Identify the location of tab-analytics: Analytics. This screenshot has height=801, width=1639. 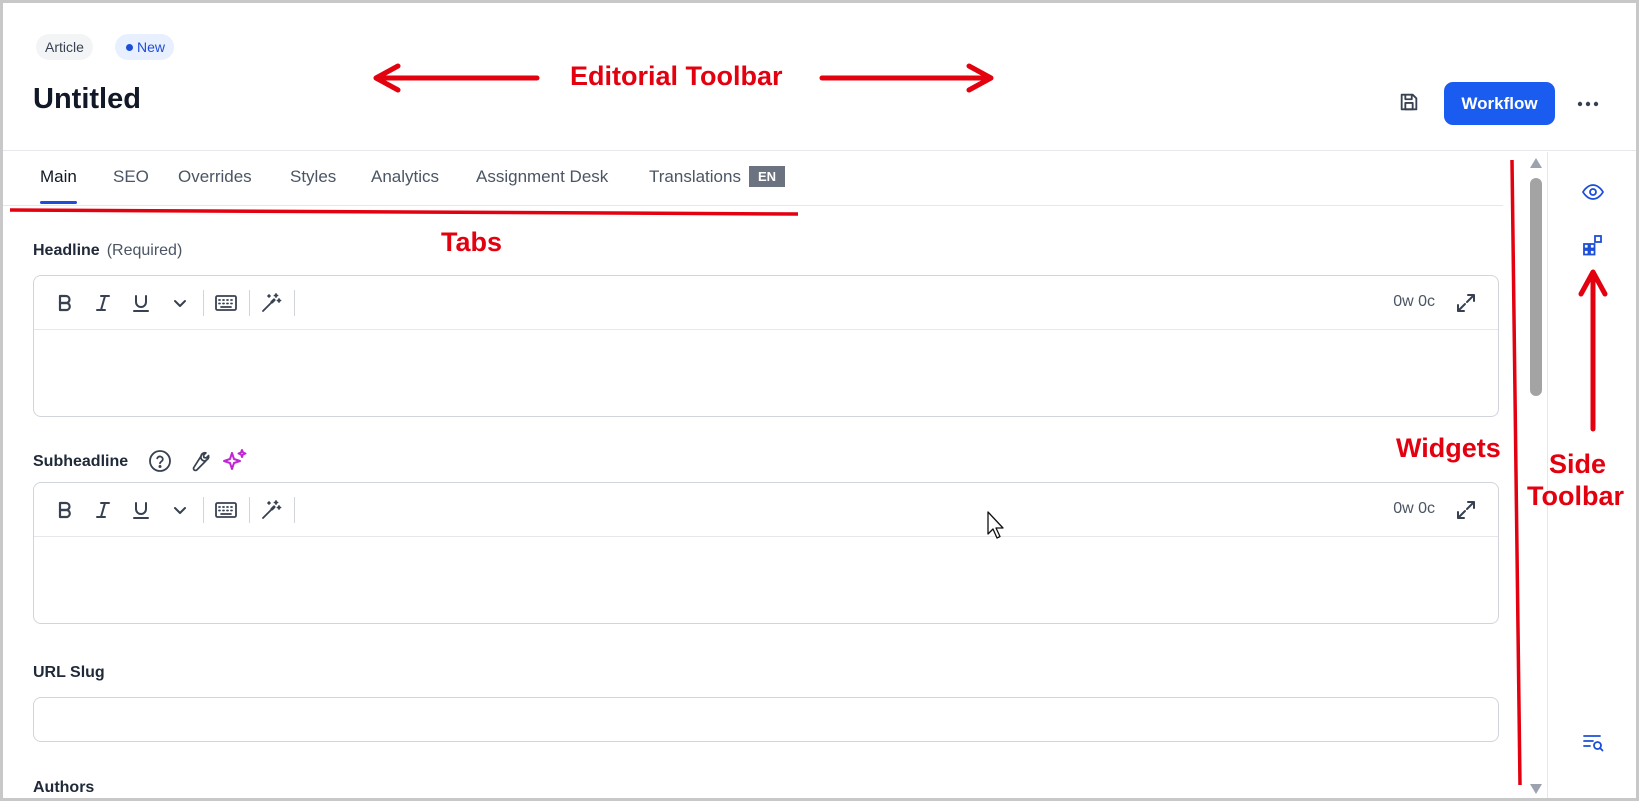
(405, 179).